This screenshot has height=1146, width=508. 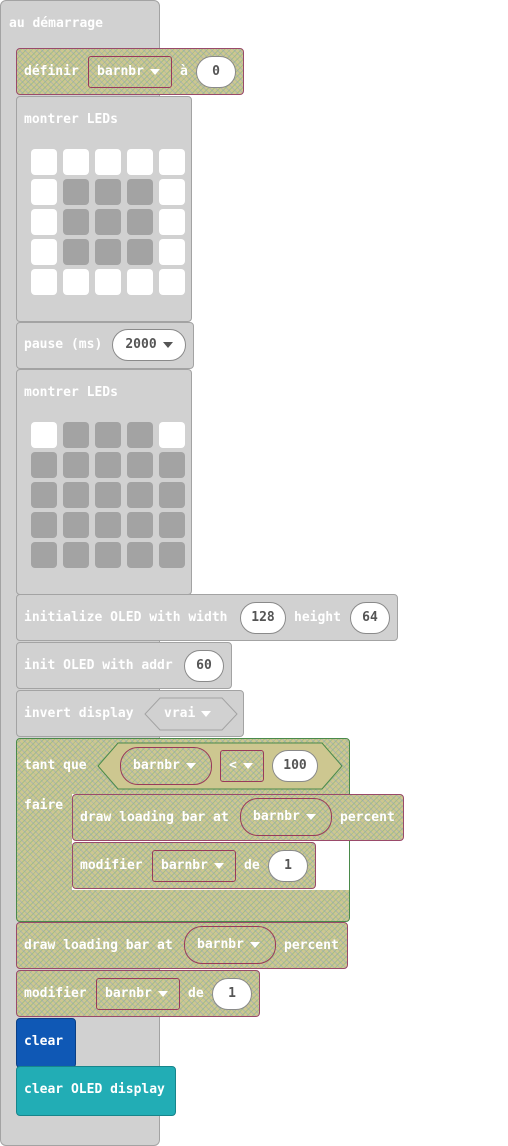 I want to click on show-leds-label-2: montrer LEDs, so click(x=71, y=392).